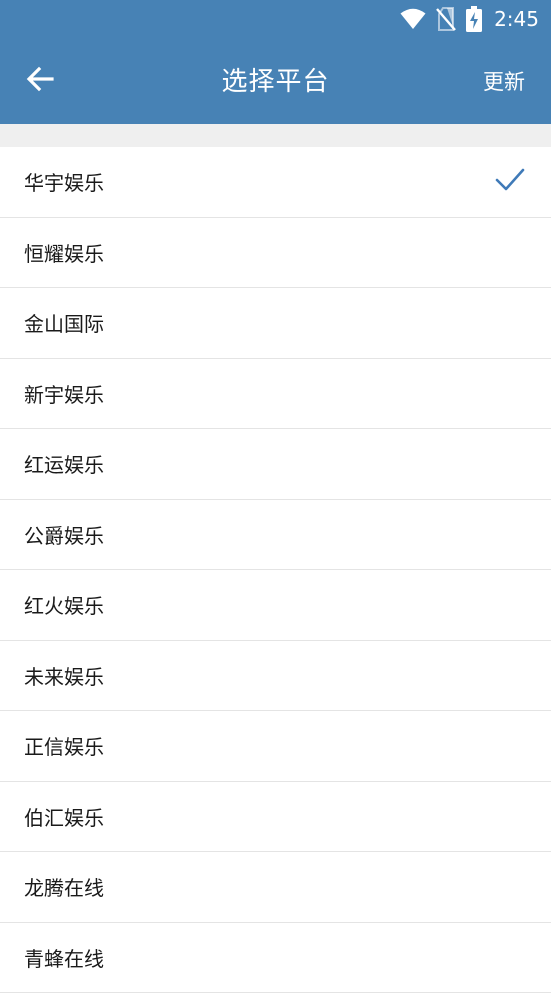 The height and width of the screenshot is (993, 551). I want to click on list-top-spacer, so click(275, 135).